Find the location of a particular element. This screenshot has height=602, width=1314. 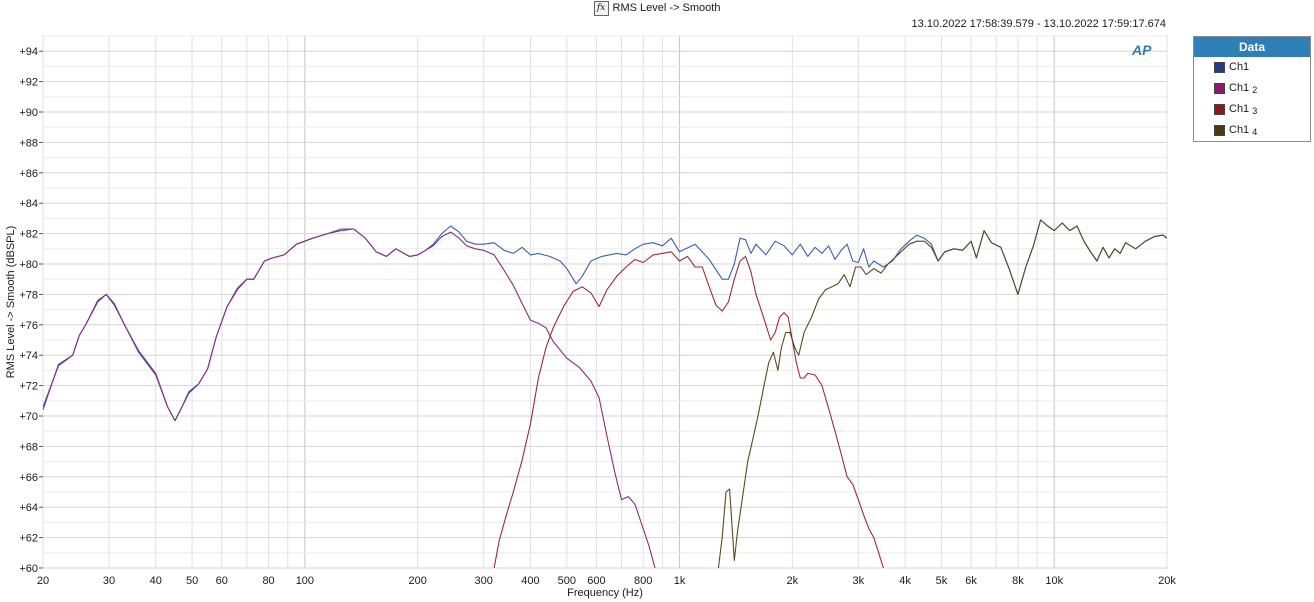

x-tick-label: 6k is located at coordinates (971, 581).